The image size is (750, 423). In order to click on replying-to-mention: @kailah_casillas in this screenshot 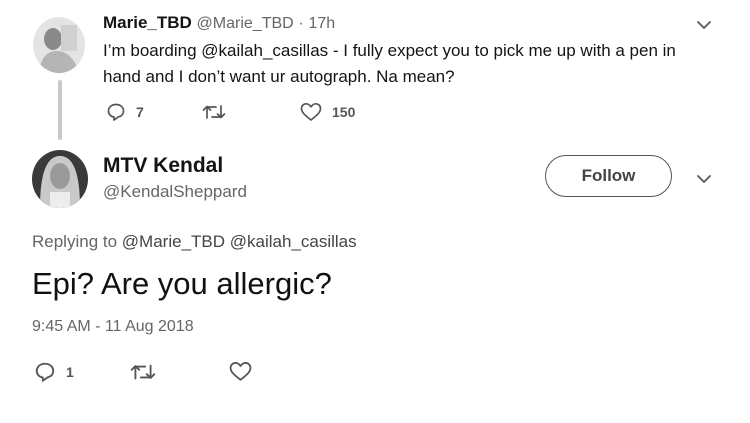, I will do `click(293, 241)`.